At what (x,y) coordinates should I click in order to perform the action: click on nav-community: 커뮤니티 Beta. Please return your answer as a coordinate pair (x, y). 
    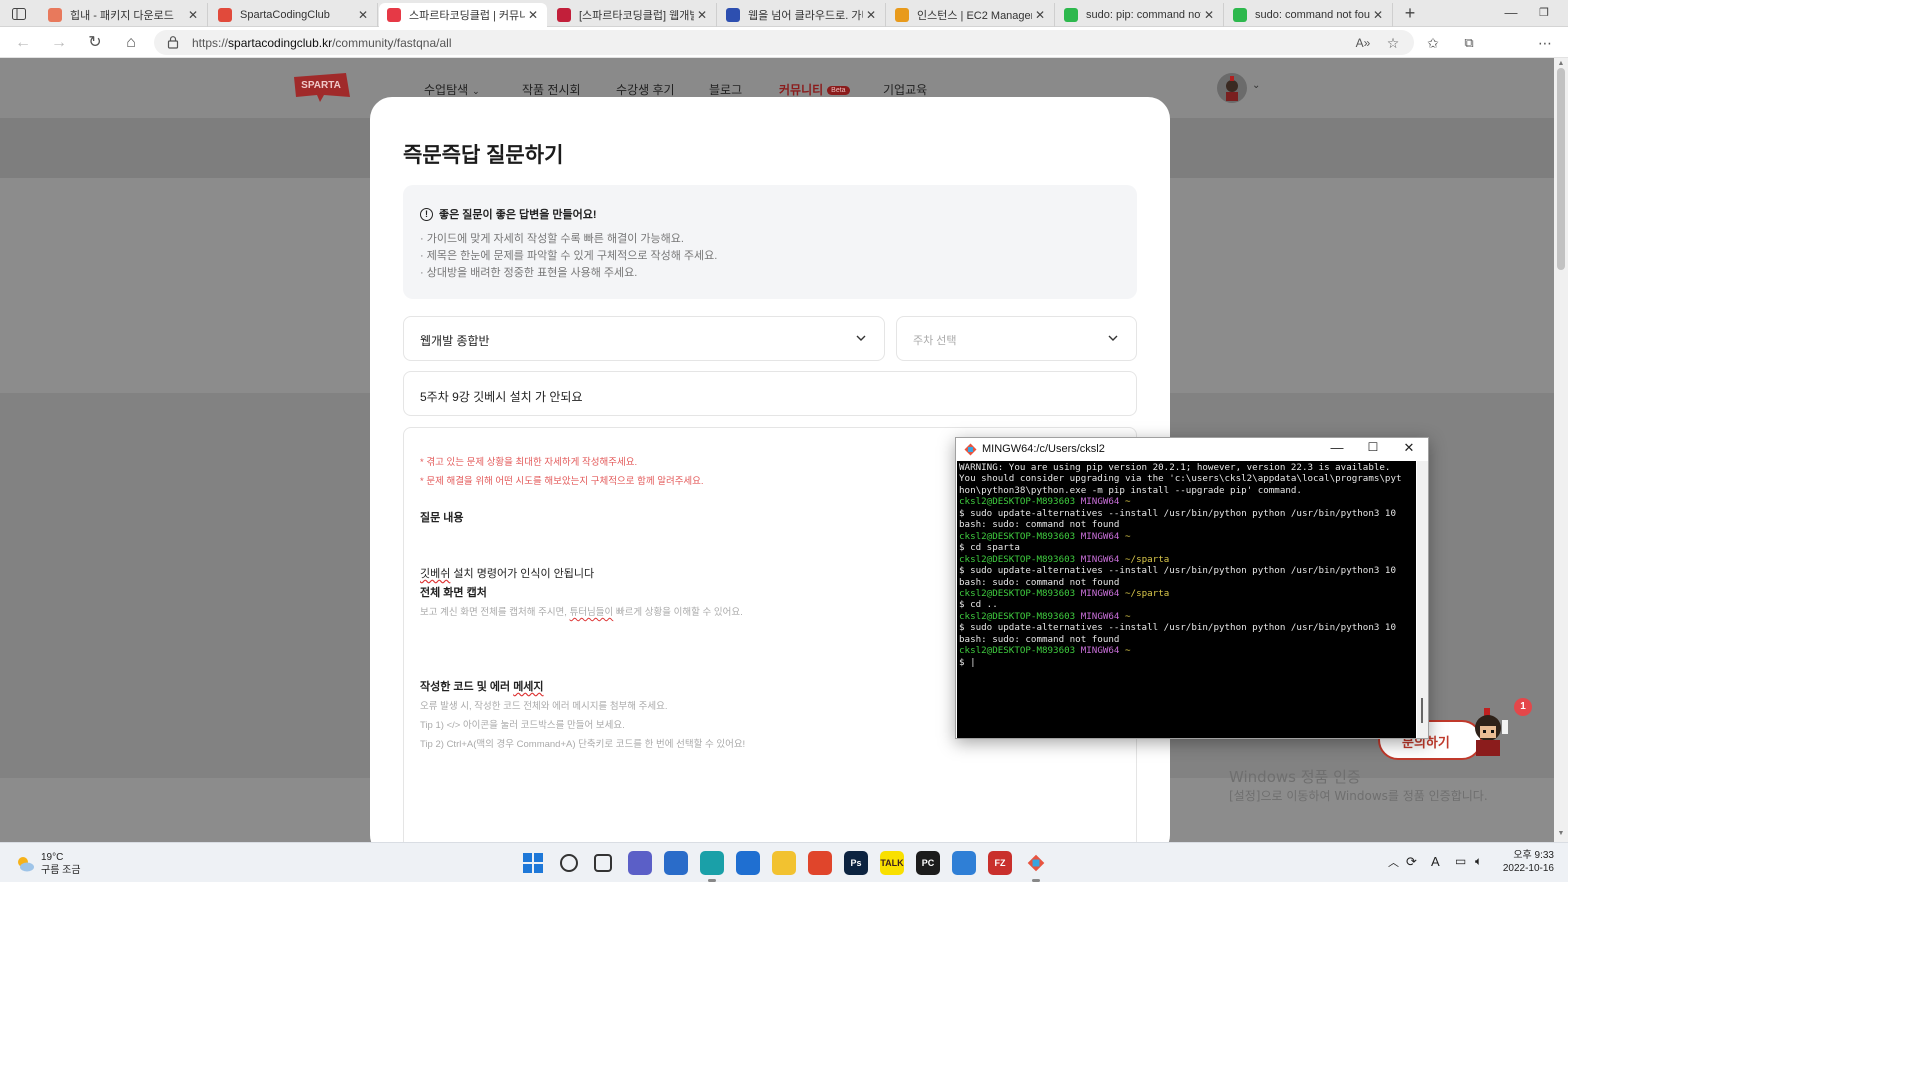
    Looking at the image, I should click on (814, 89).